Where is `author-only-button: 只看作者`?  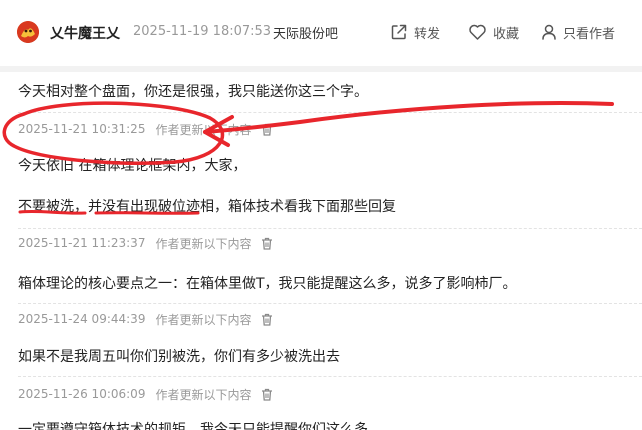
author-only-button: 只看作者 is located at coordinates (578, 32).